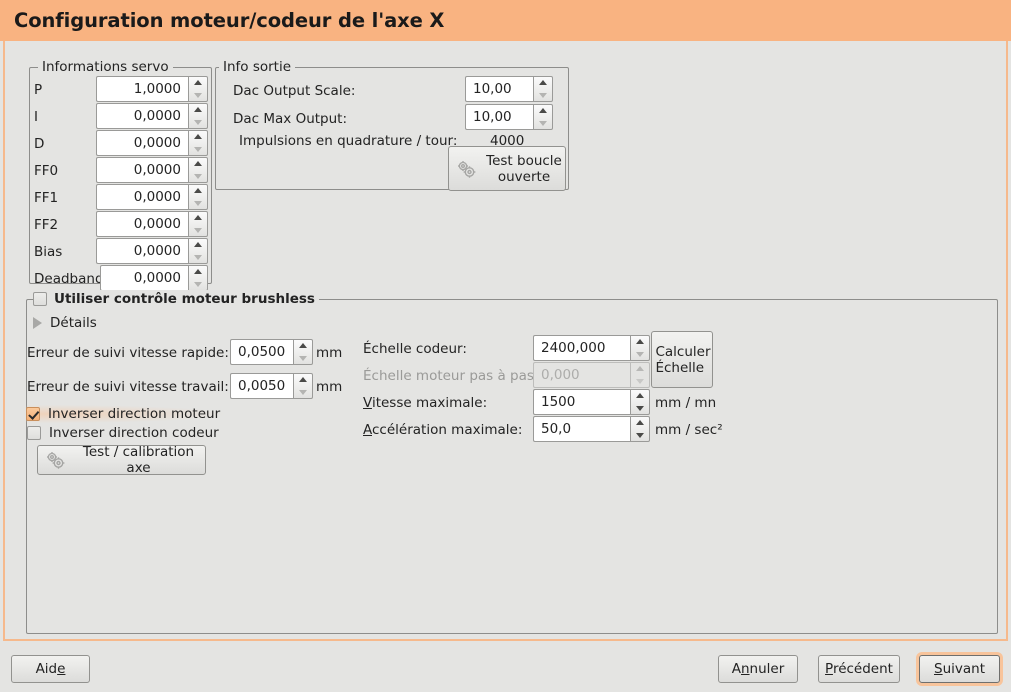 This screenshot has width=1011, height=692. What do you see at coordinates (144, 278) in the screenshot?
I see `servo-spin-deadband-value: 0,0000` at bounding box center [144, 278].